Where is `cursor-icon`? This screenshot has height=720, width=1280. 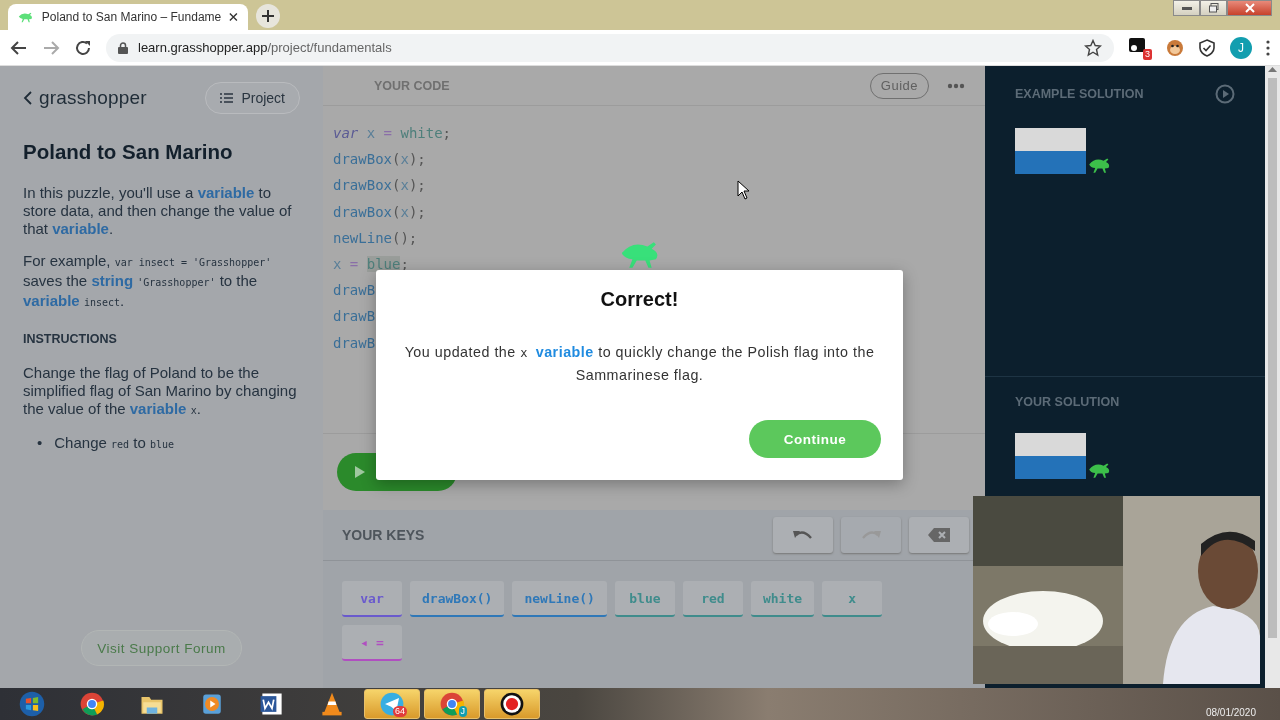
cursor-icon is located at coordinates (744, 190).